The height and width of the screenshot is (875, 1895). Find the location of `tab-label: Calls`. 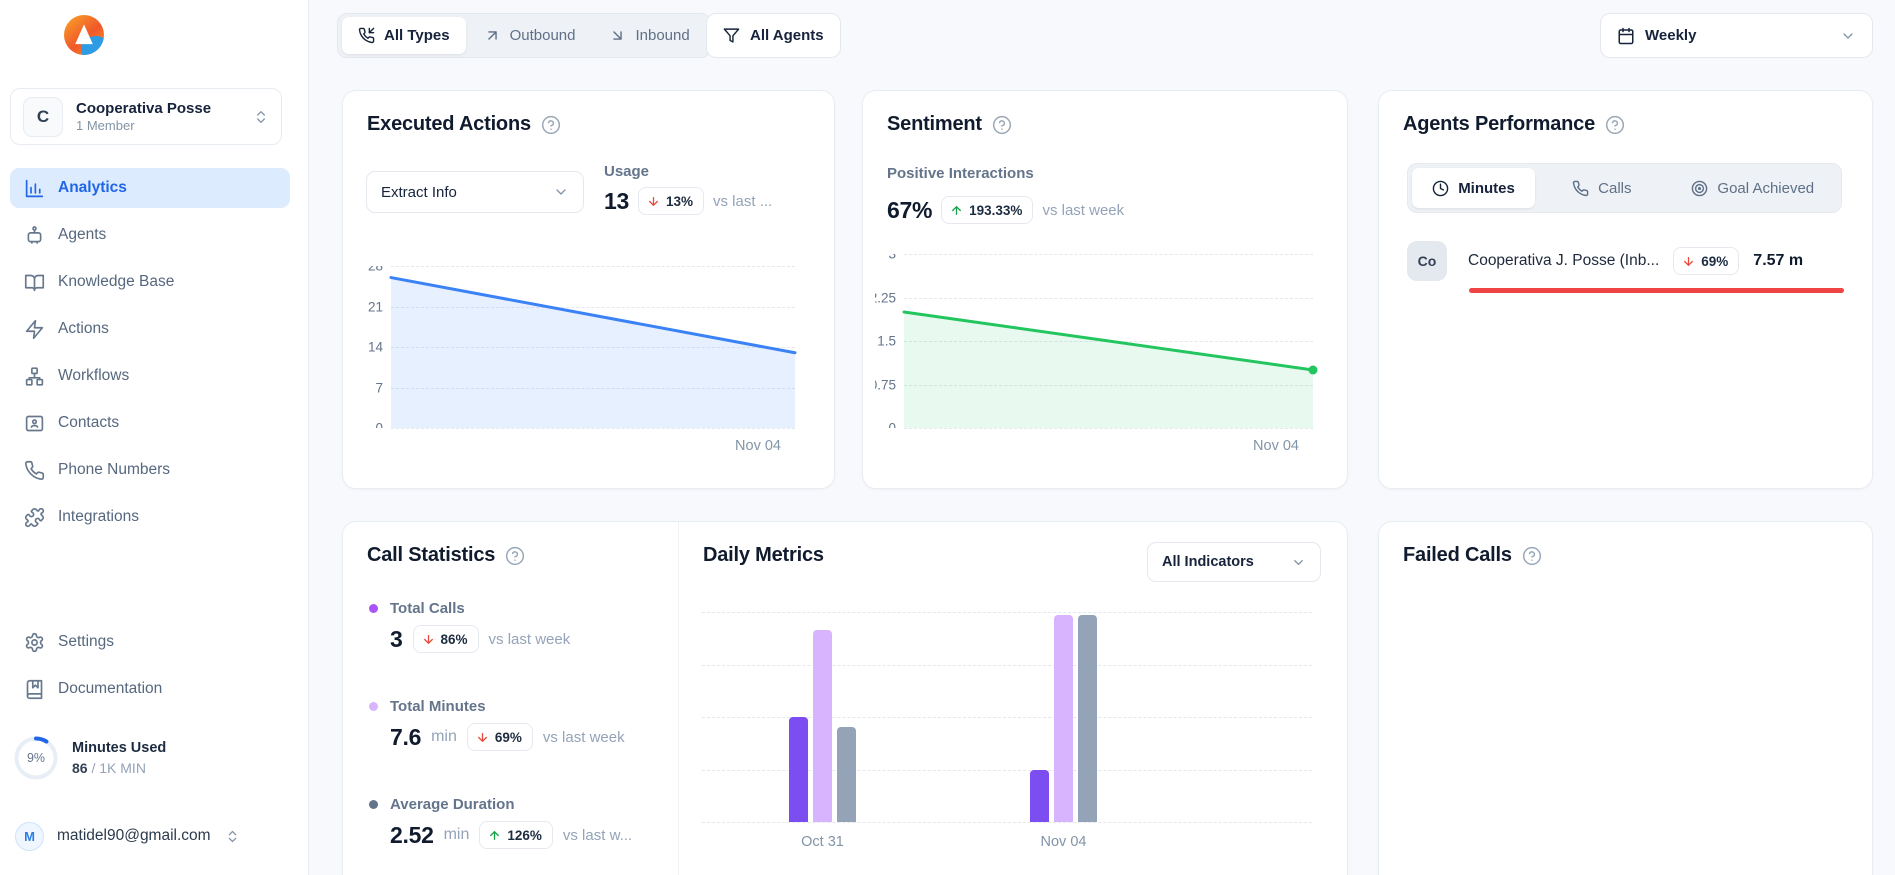

tab-label: Calls is located at coordinates (1615, 188).